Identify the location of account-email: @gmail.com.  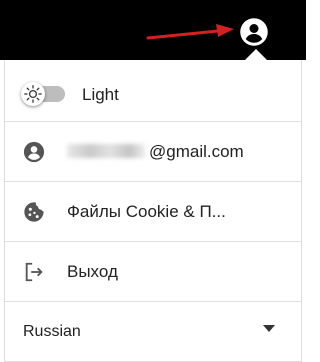
(155, 152).